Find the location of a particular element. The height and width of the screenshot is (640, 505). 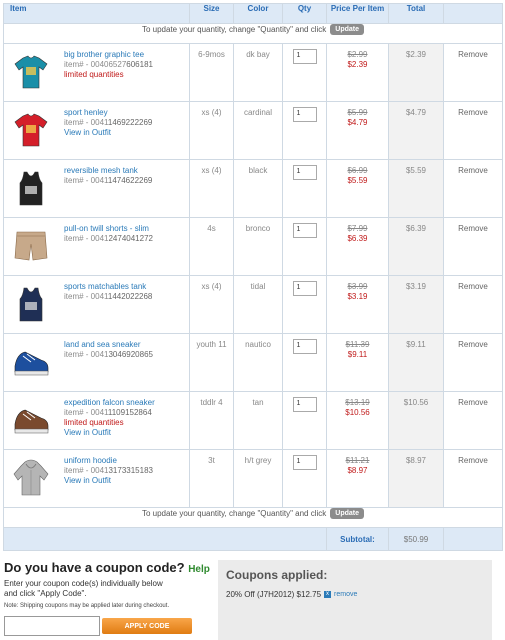

coupon-instructions-line2: and click "Apply Code". is located at coordinates (45, 593).